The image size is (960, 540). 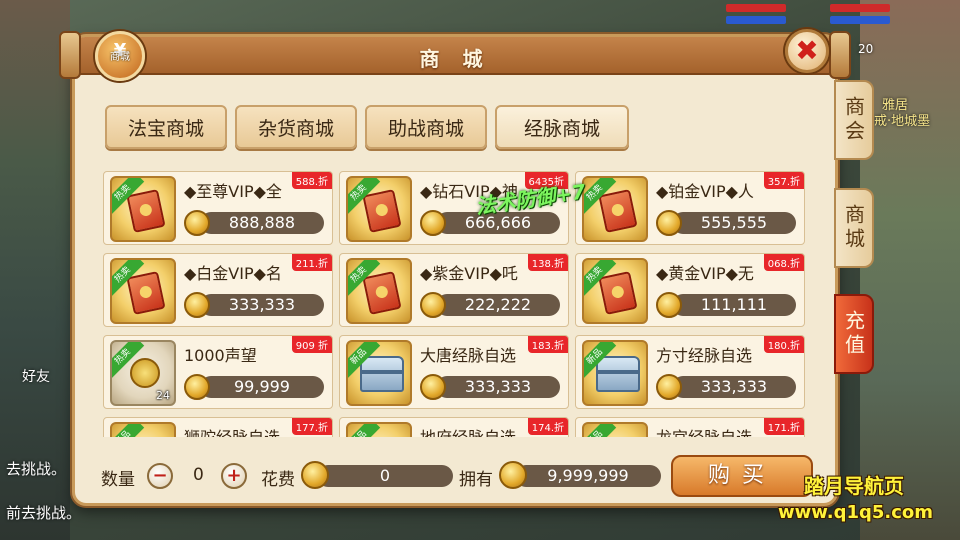 I want to click on background-right-scene, so click(x=910, y=270).